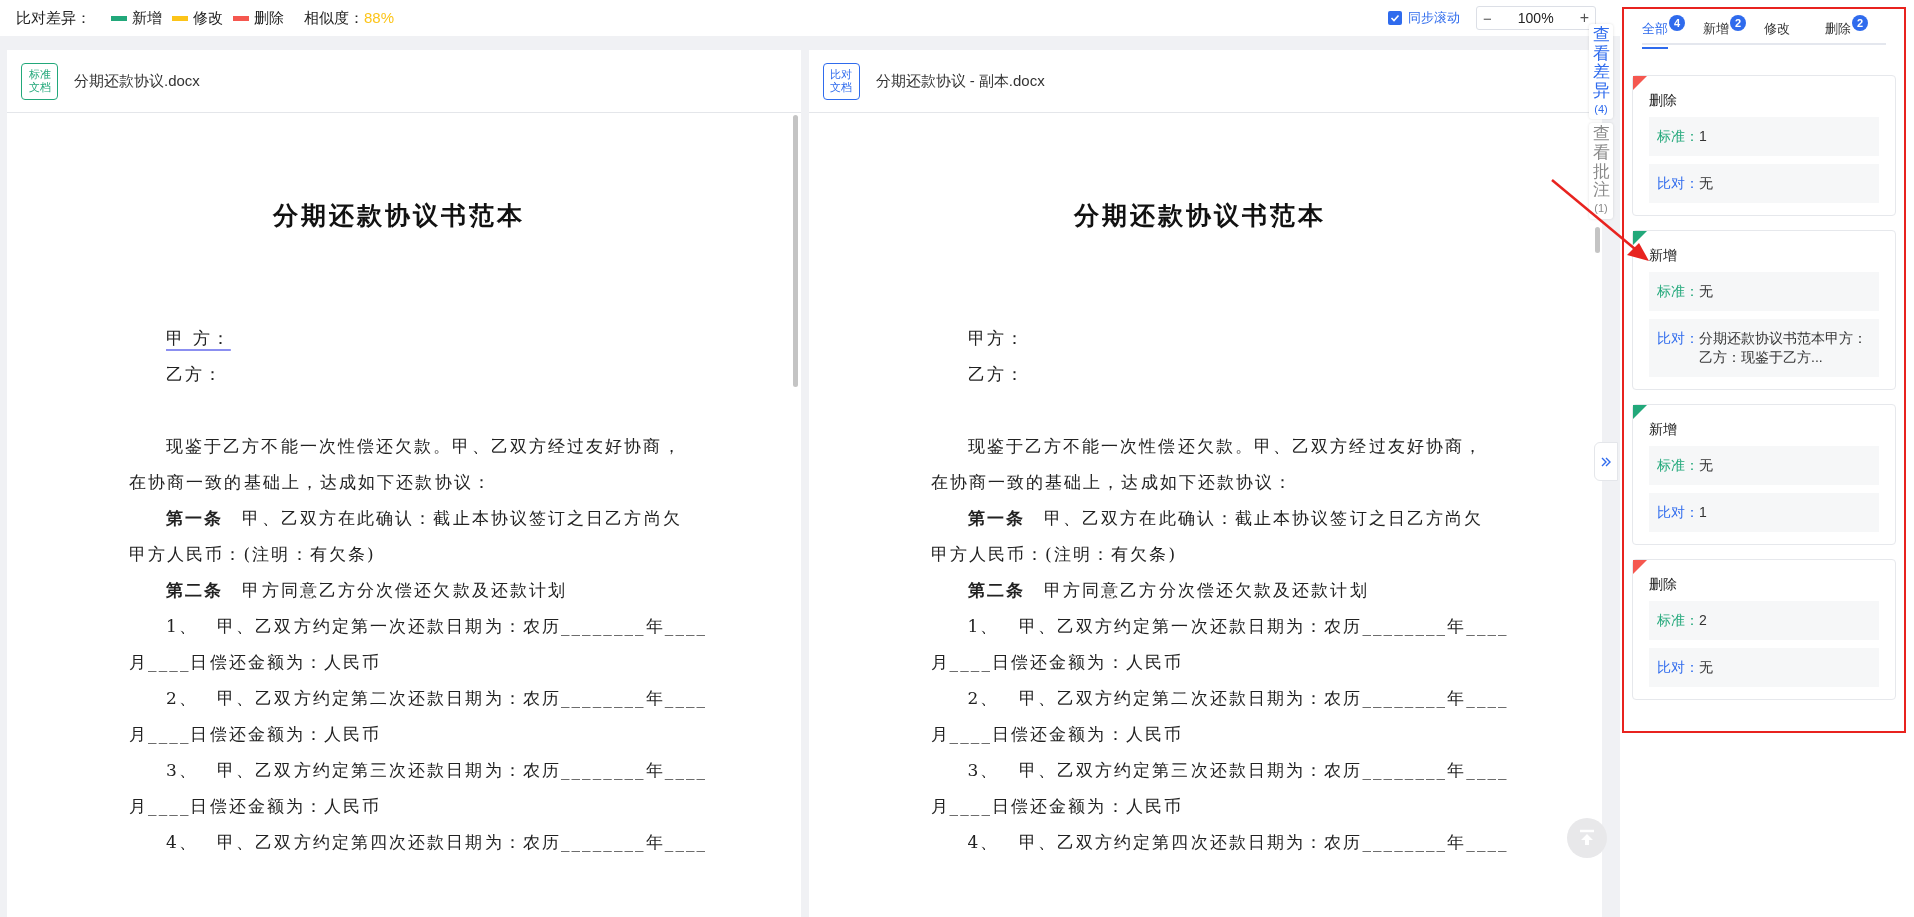  I want to click on diff-filter-tab: 删除 2, so click(1855, 27).